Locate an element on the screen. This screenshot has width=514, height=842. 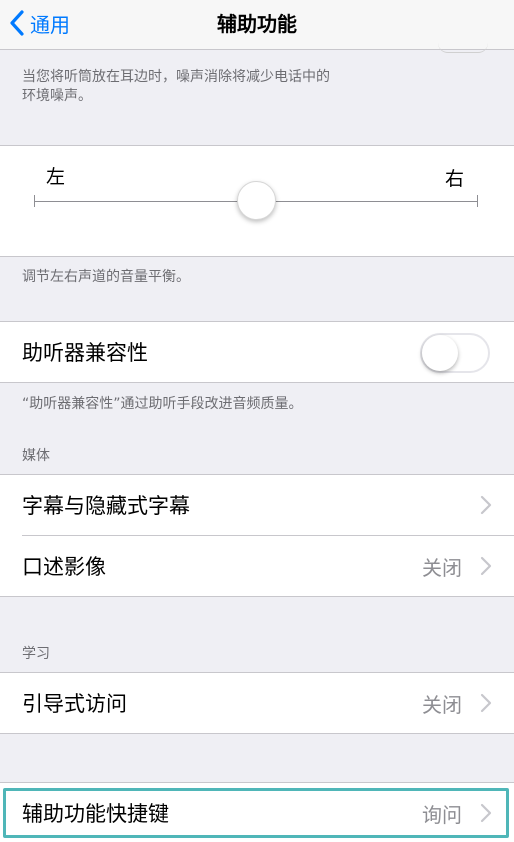
subtitles-captions-label: 字幕与隐藏式字幕 is located at coordinates (106, 506).